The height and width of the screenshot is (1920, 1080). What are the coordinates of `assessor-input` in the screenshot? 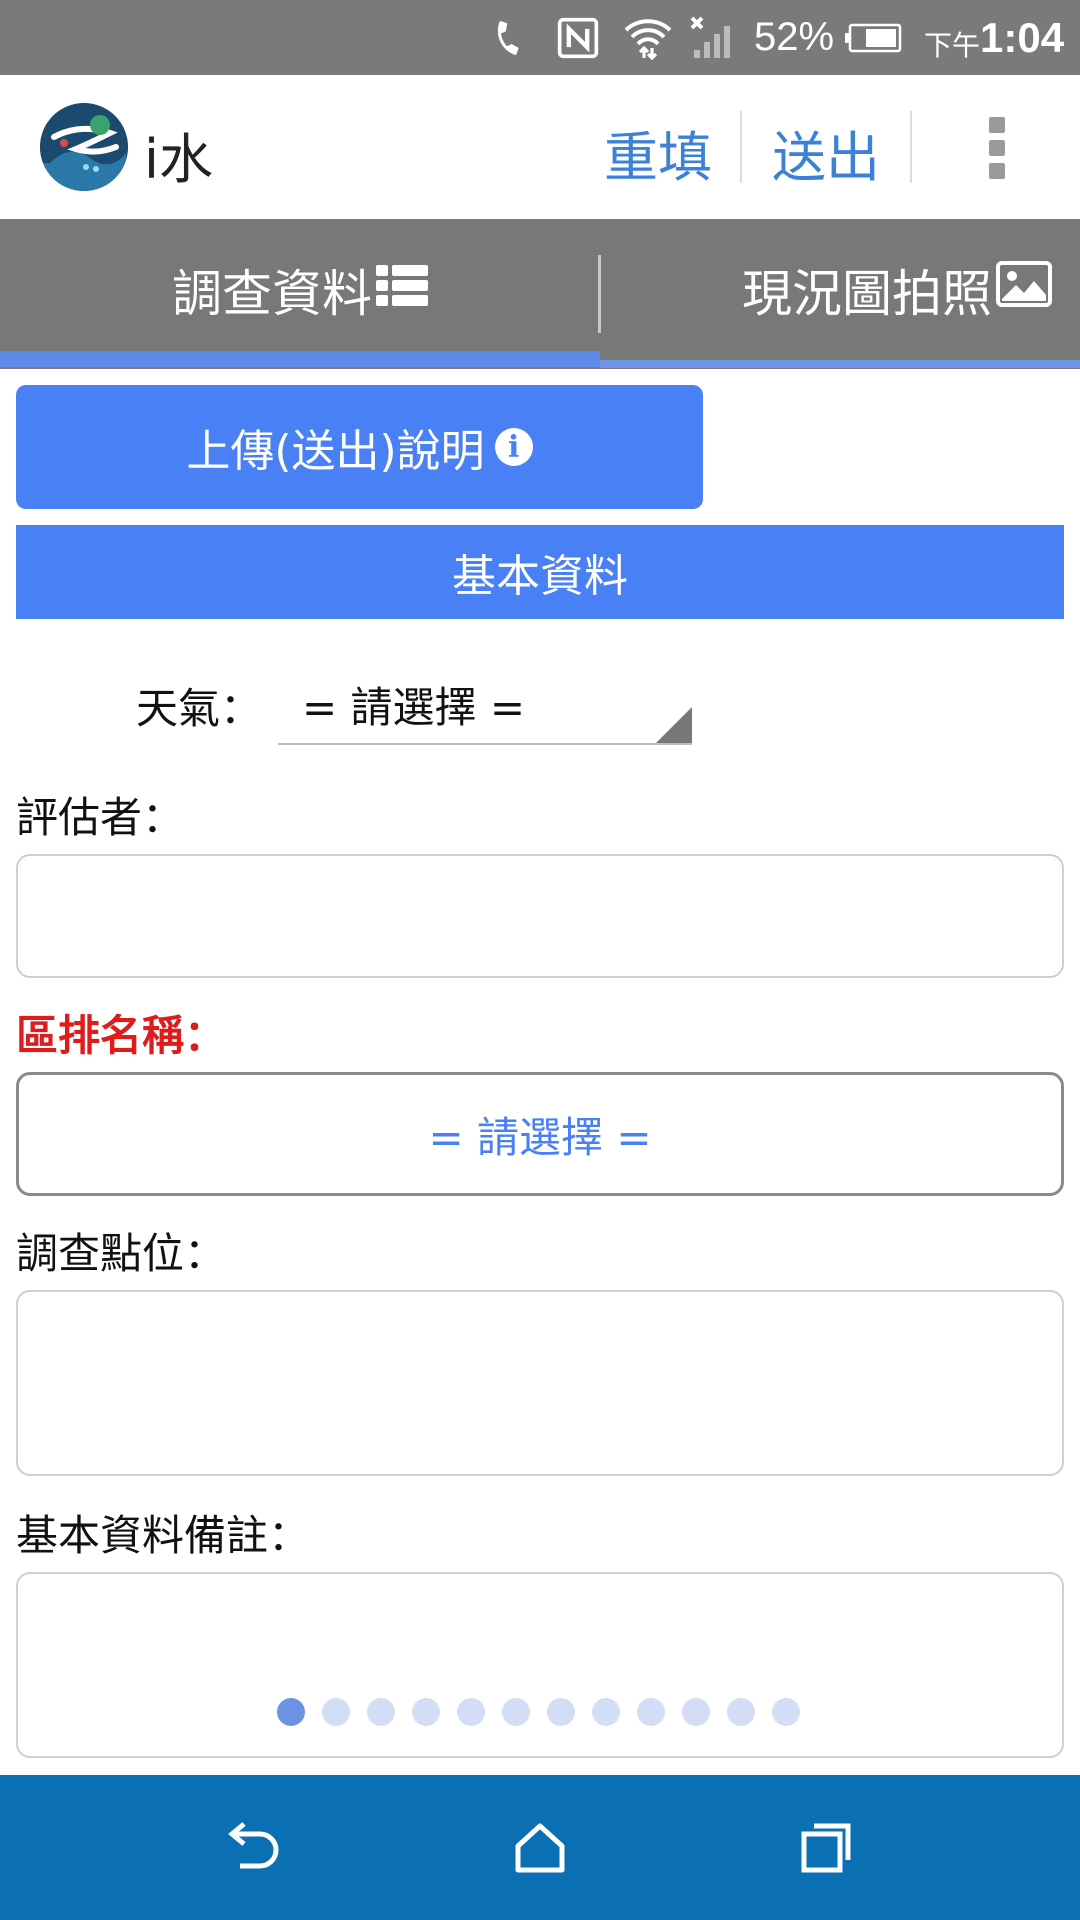 It's located at (540, 916).